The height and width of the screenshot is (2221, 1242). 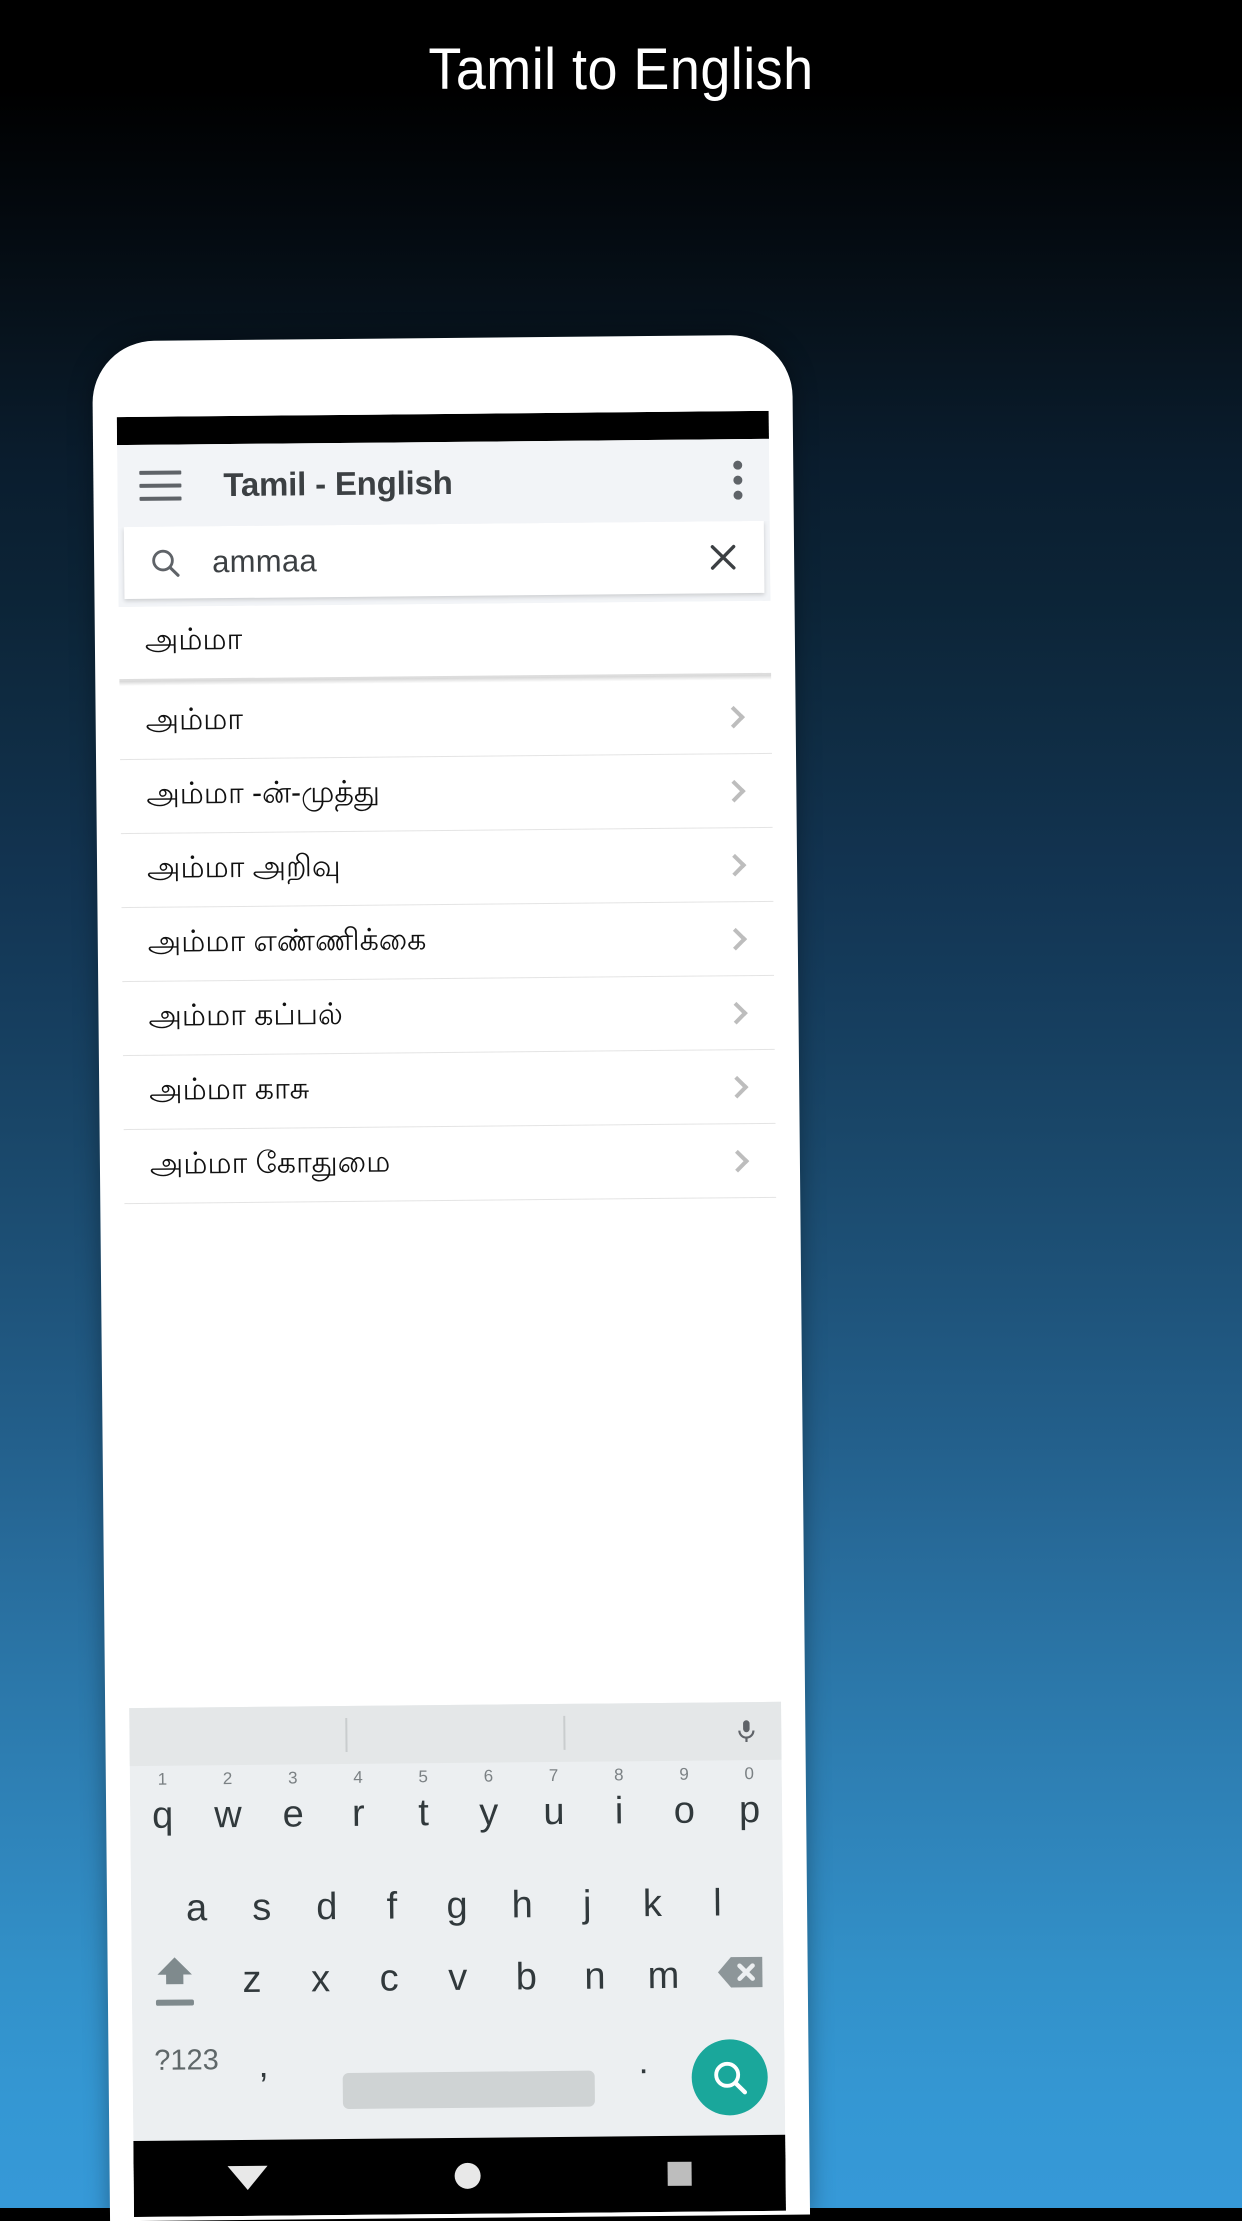 What do you see at coordinates (358, 1811) in the screenshot?
I see `key-r: 4r` at bounding box center [358, 1811].